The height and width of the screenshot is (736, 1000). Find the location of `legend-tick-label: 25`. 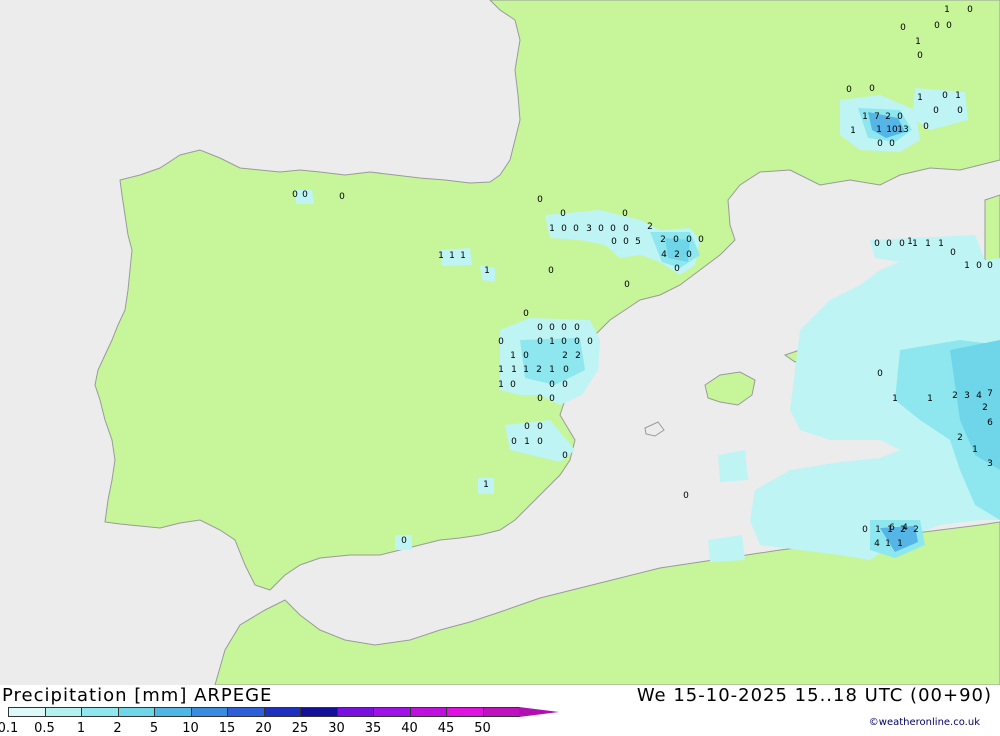

legend-tick-label: 25 is located at coordinates (300, 728).